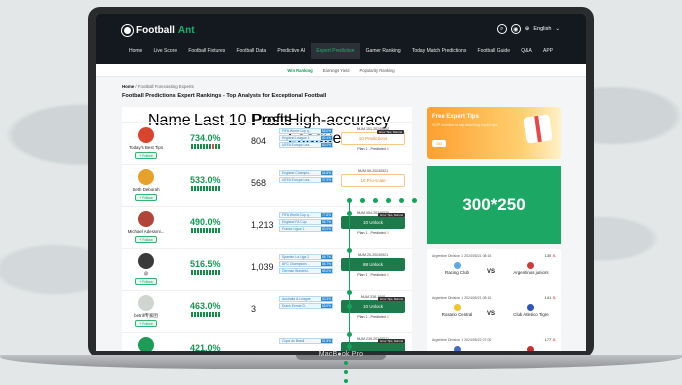 The image size is (682, 385). I want to click on nav-item: Gamer Ranking, so click(383, 51).